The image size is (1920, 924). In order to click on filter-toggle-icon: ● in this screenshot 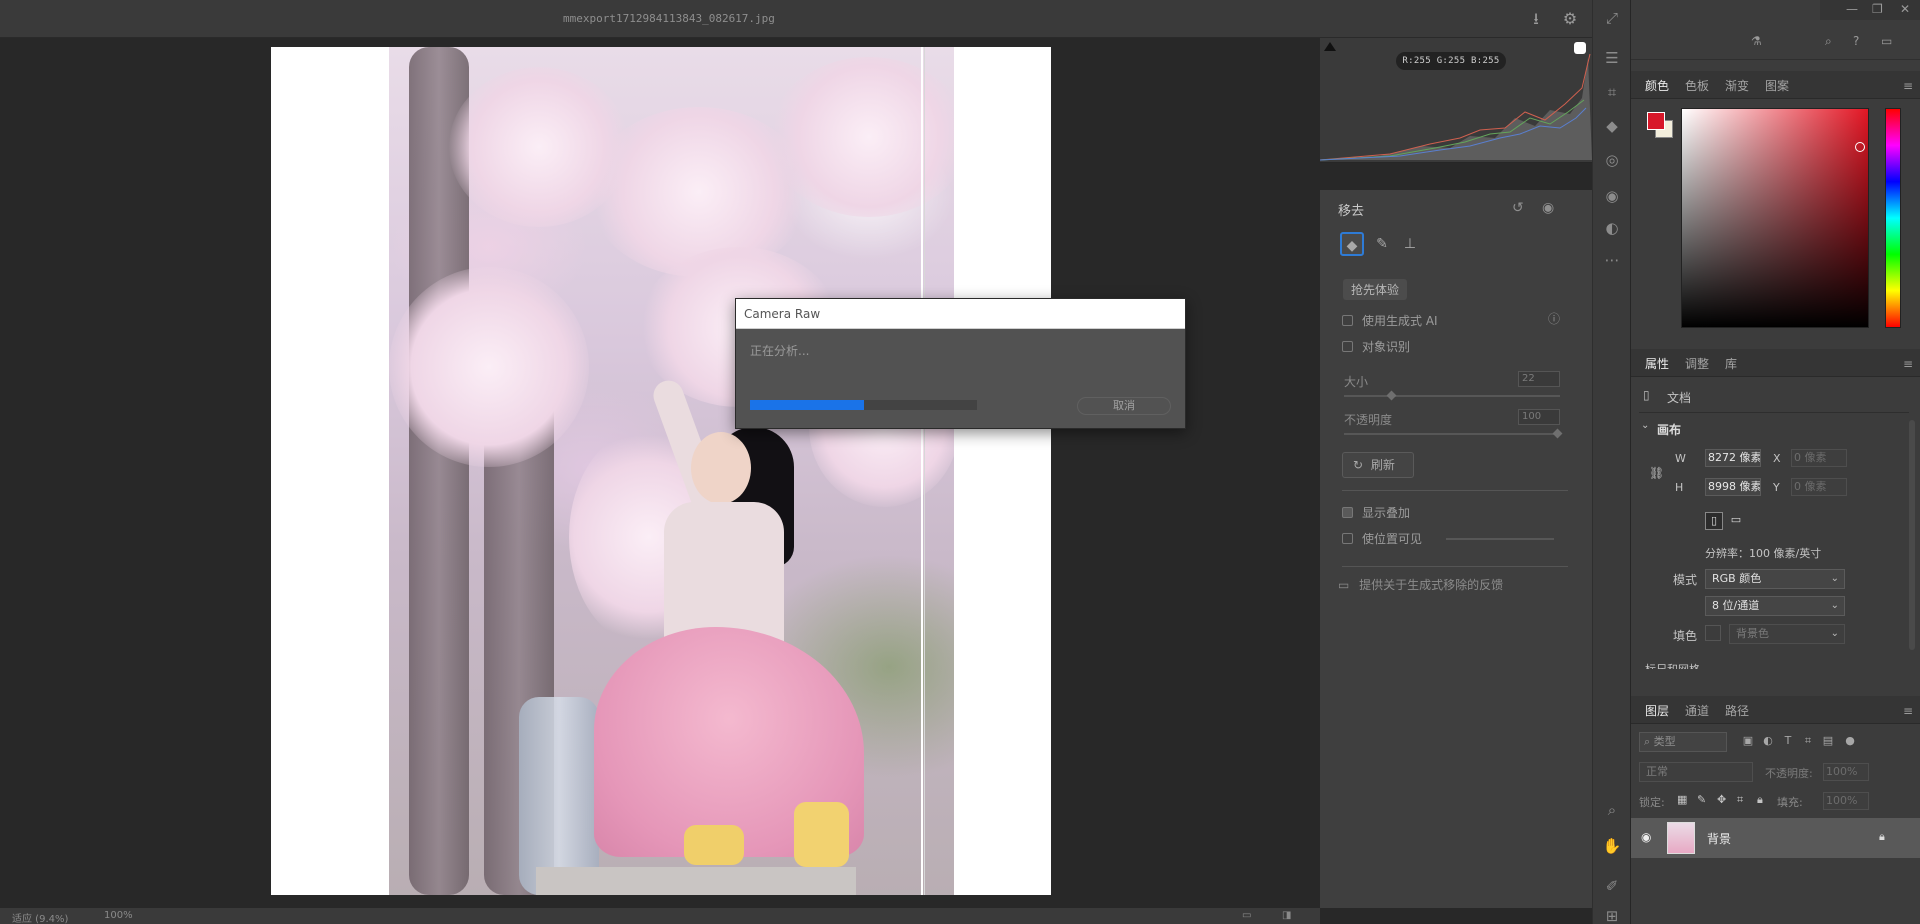, I will do `click(1850, 741)`.